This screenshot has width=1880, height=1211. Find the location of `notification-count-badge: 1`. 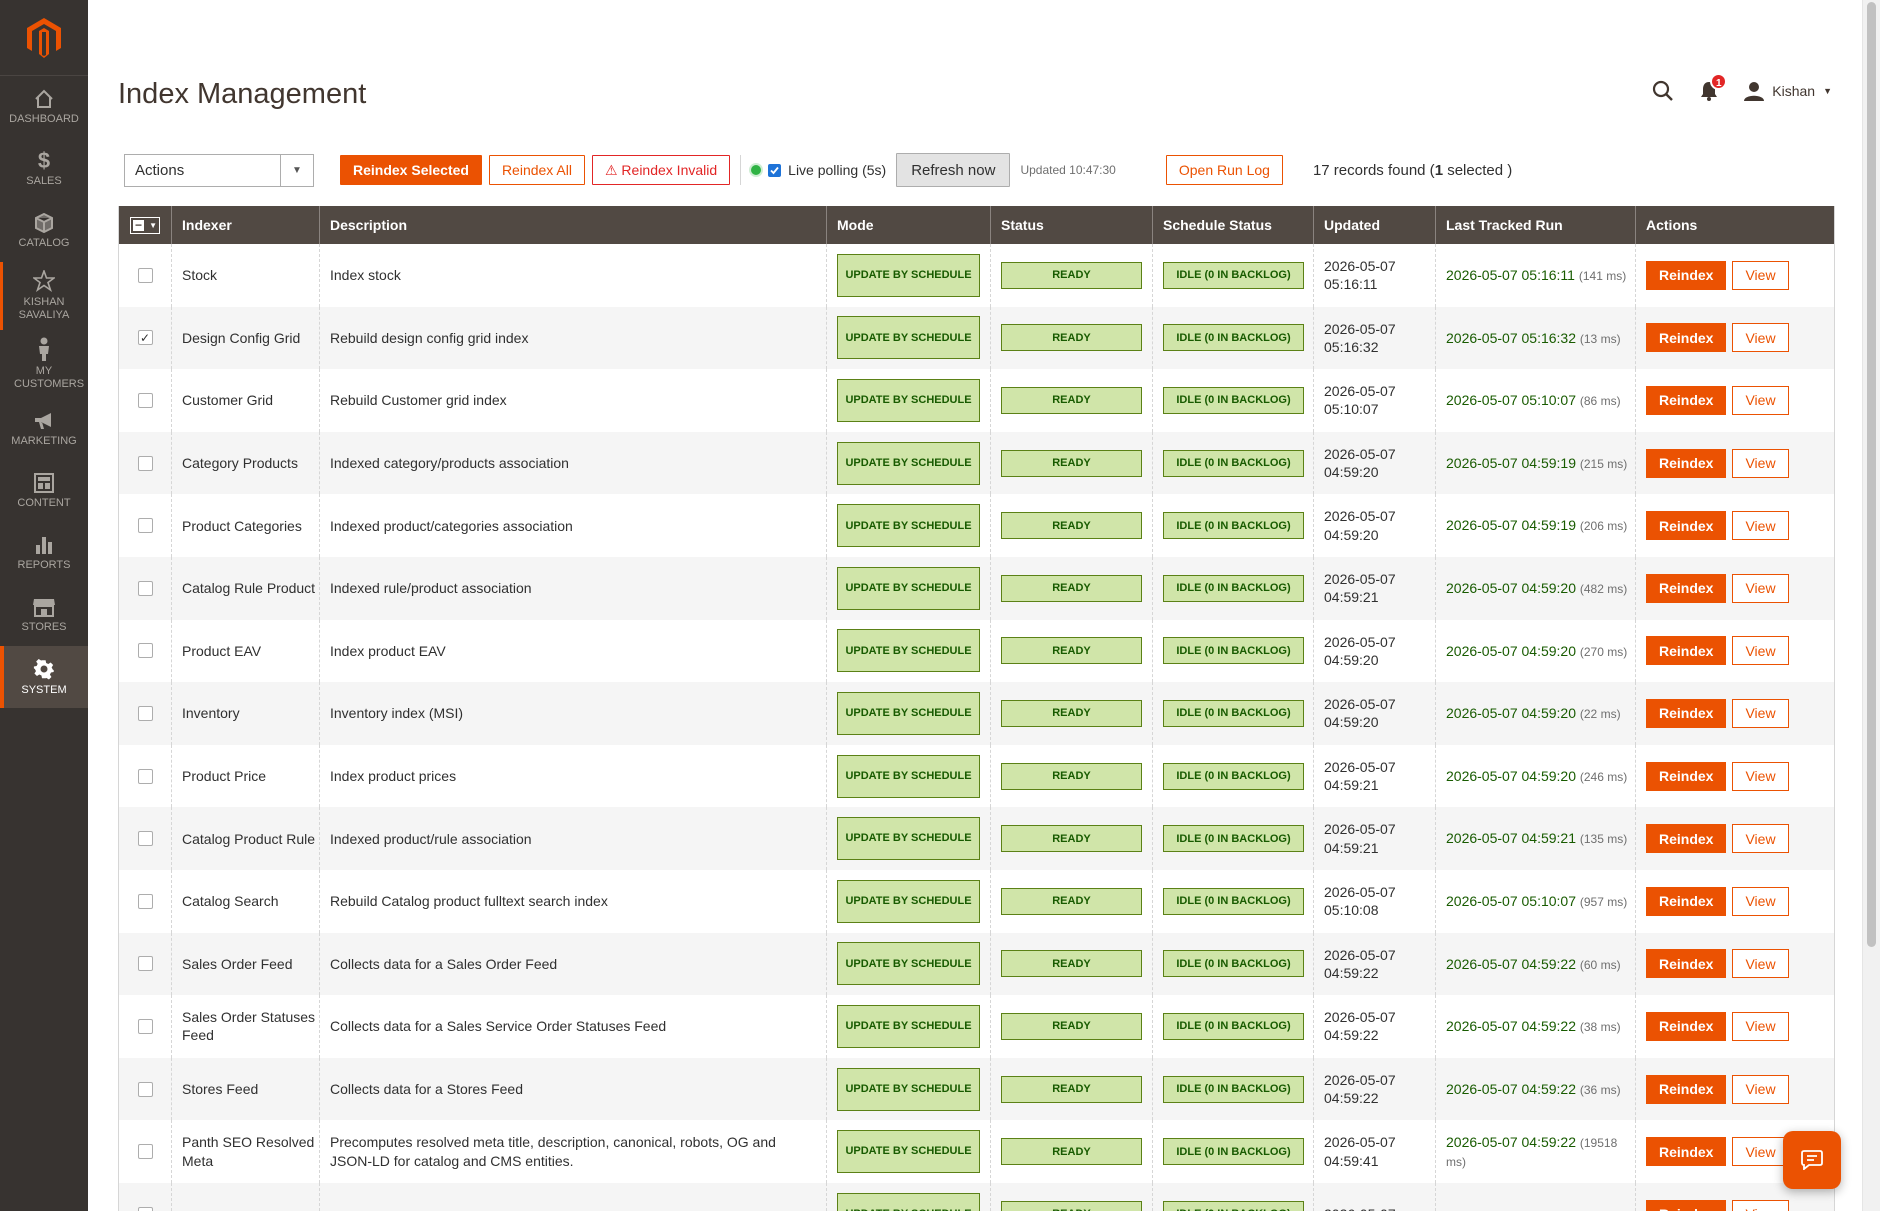

notification-count-badge: 1 is located at coordinates (1719, 81).